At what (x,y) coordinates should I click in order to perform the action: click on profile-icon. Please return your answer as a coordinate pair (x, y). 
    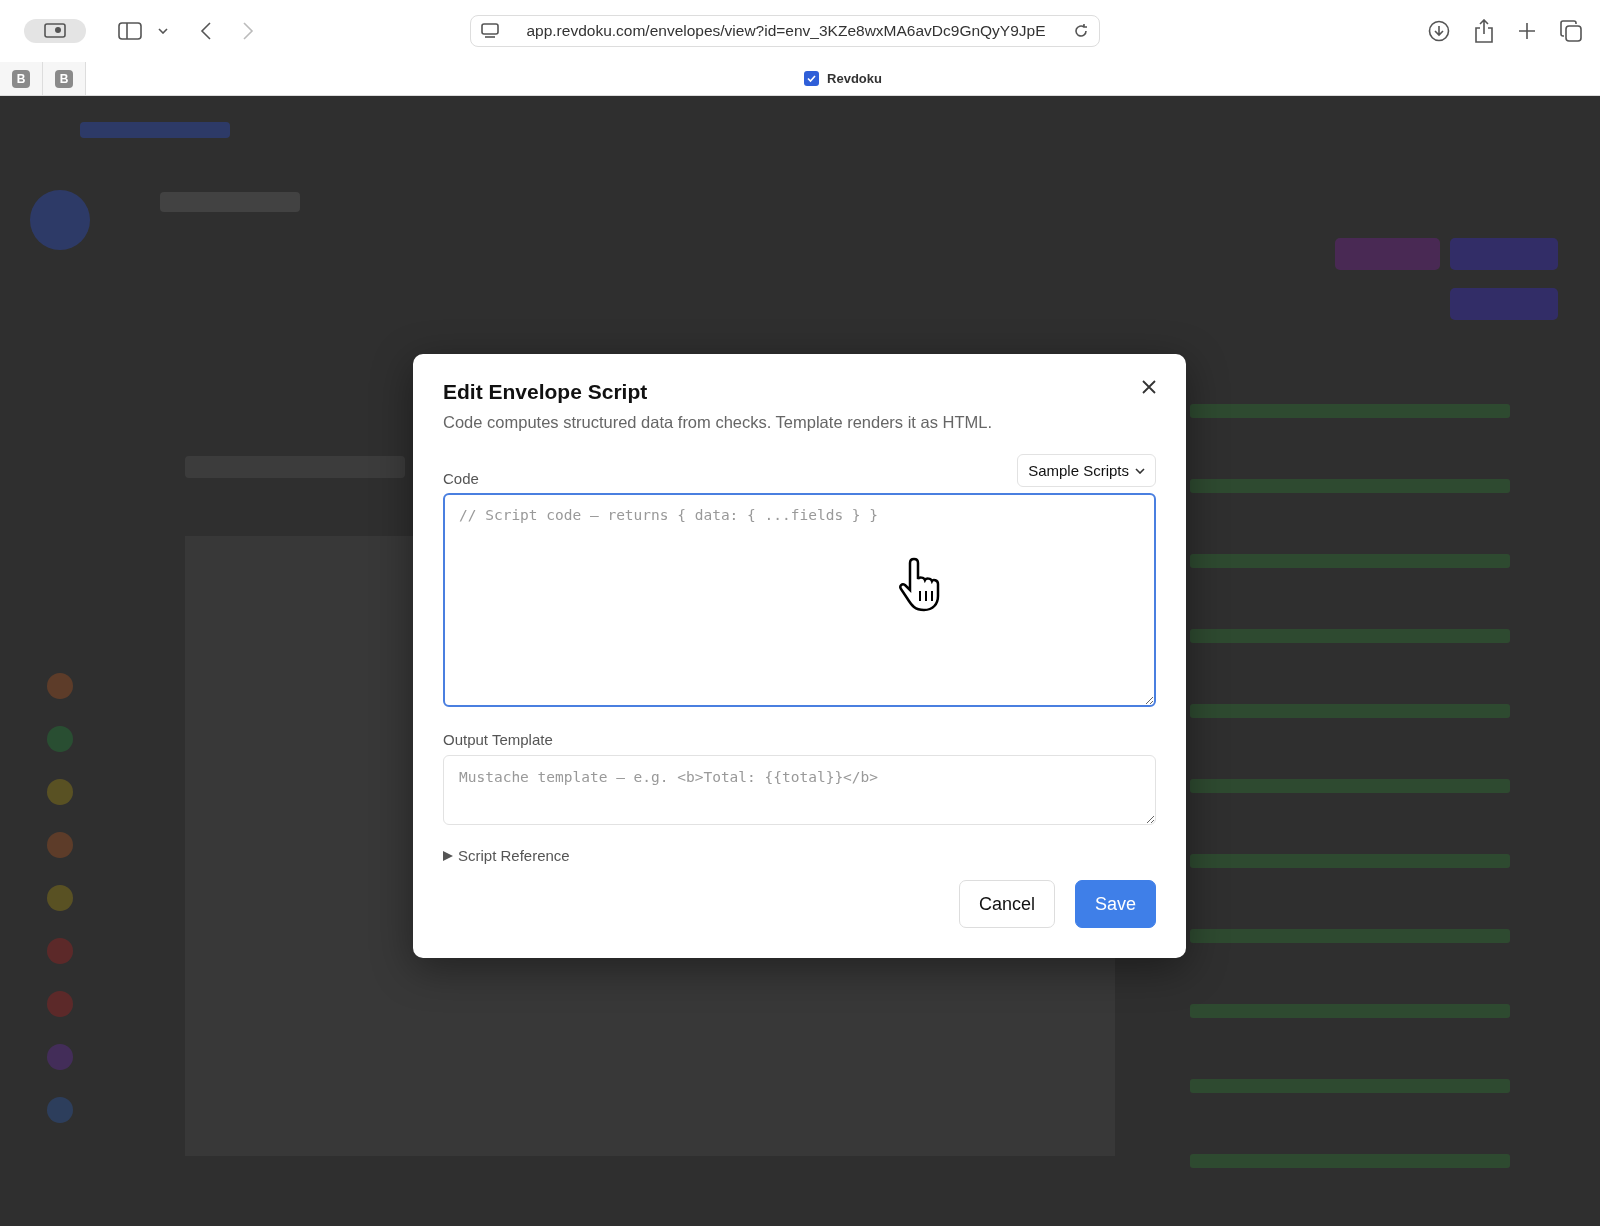
    Looking at the image, I should click on (55, 31).